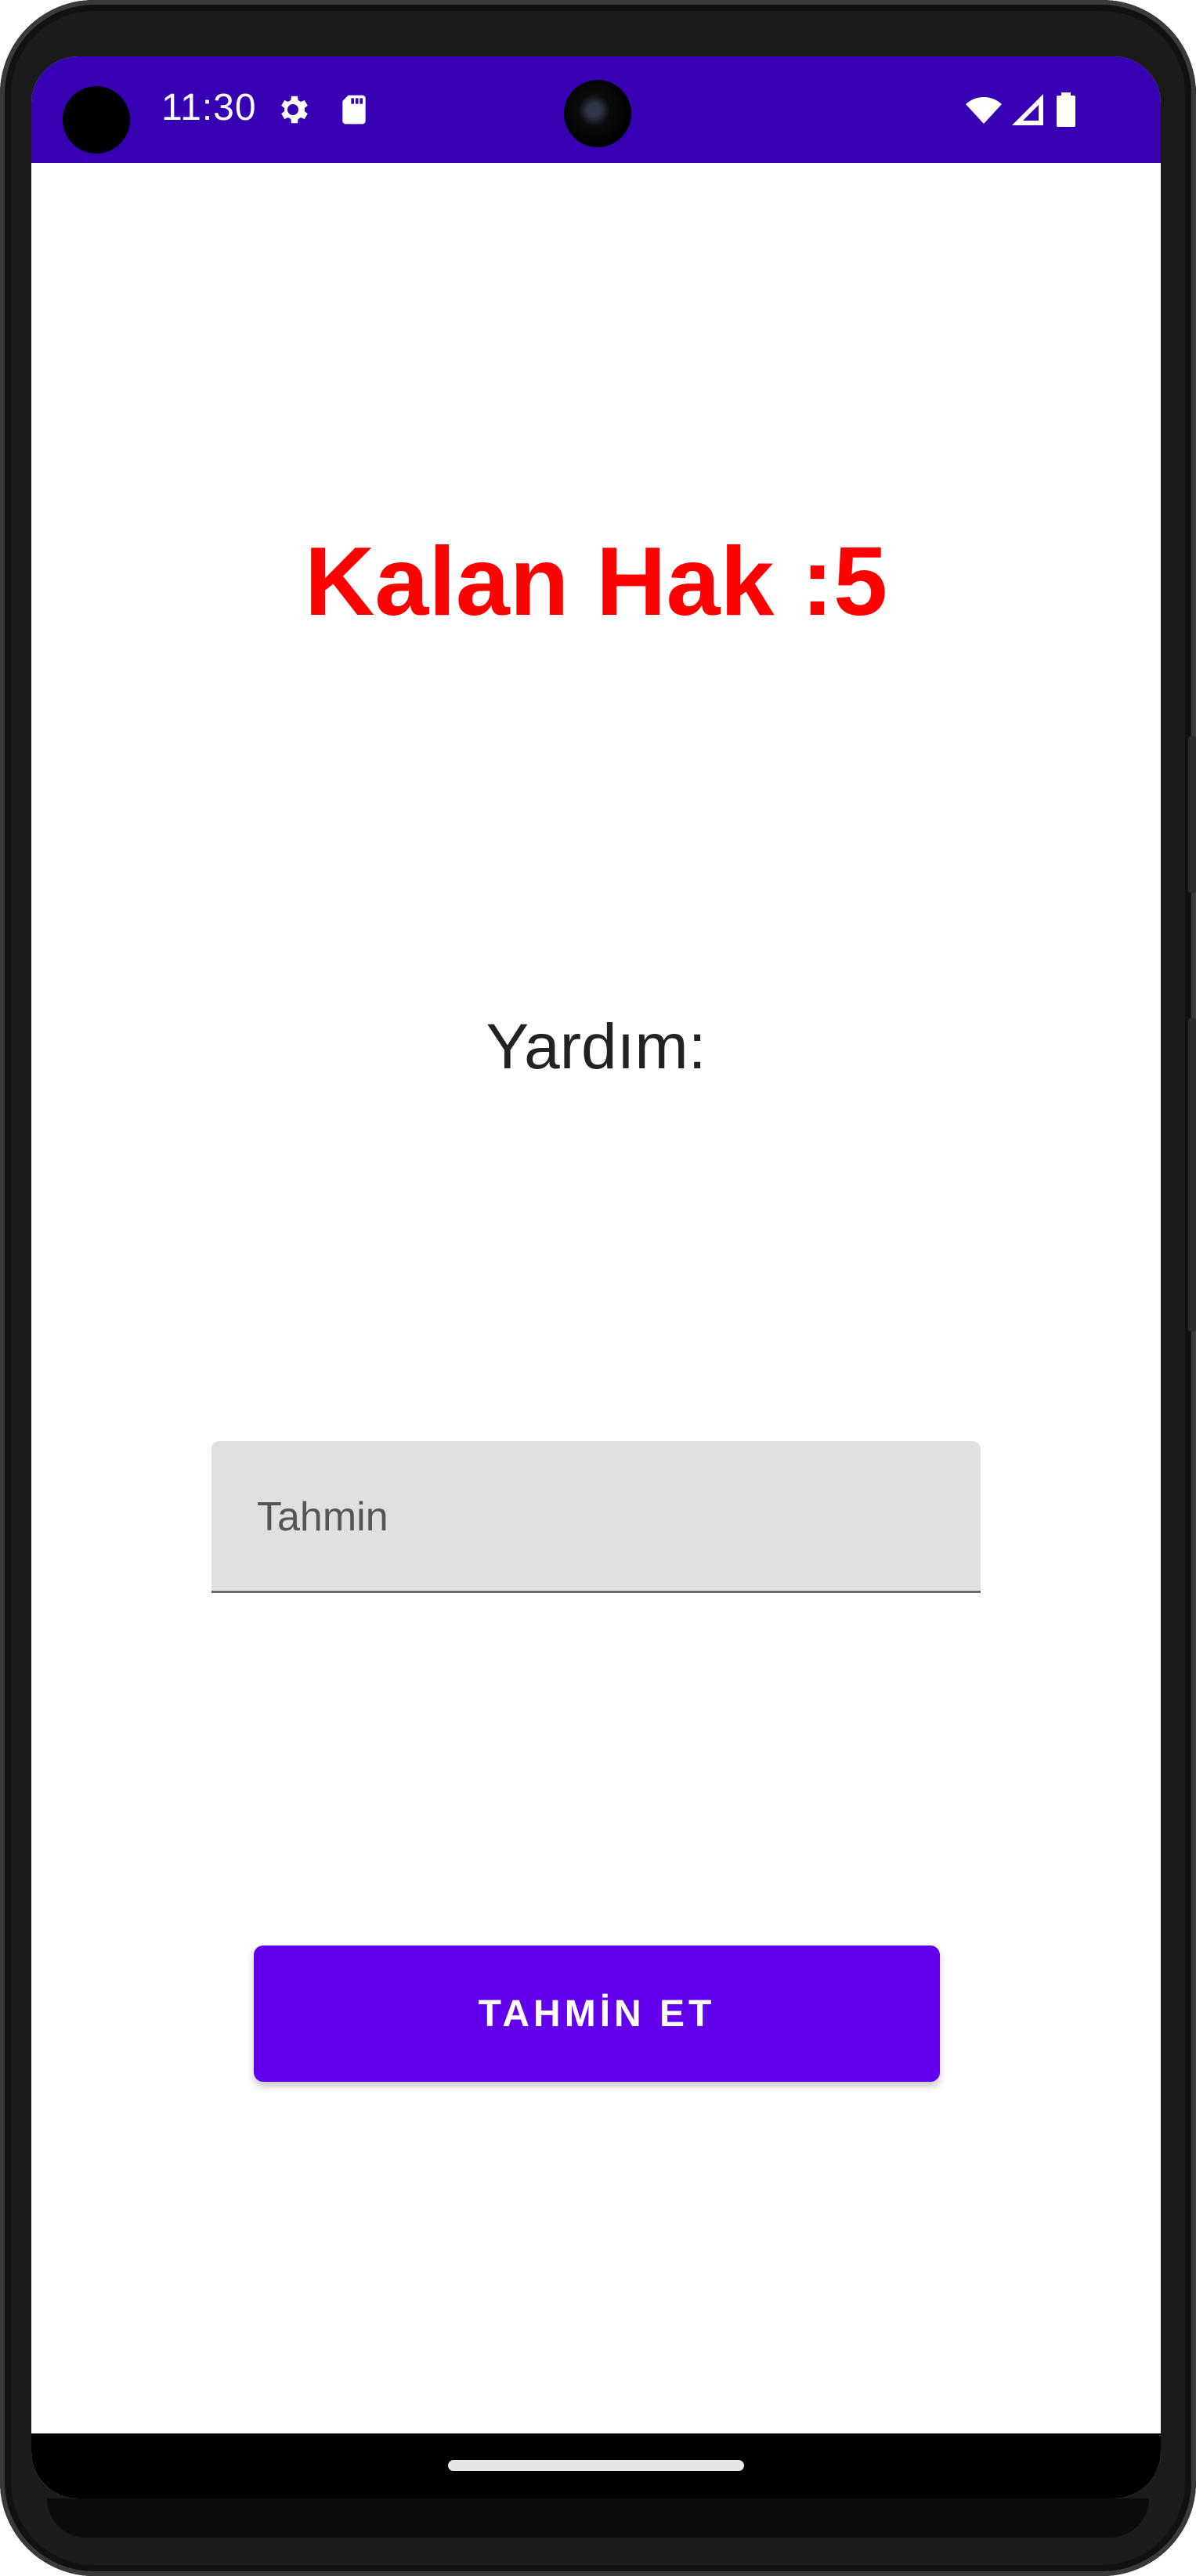  Describe the element at coordinates (597, 113) in the screenshot. I see `front-camera-icon` at that location.